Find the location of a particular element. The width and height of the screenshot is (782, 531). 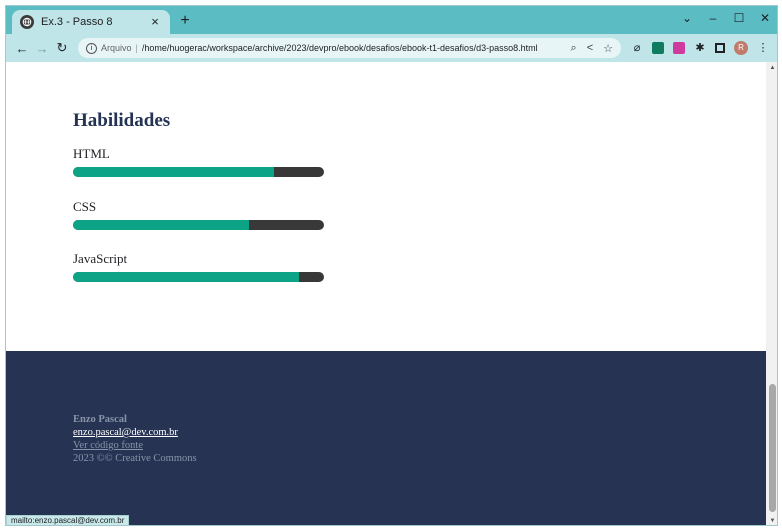

back-button: ← is located at coordinates (22, 48).